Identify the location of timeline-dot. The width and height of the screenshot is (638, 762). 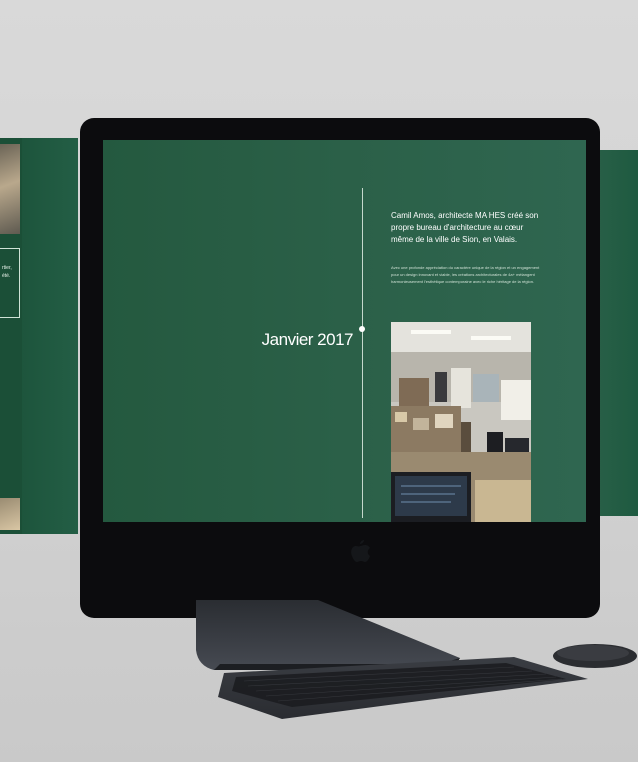
(362, 329).